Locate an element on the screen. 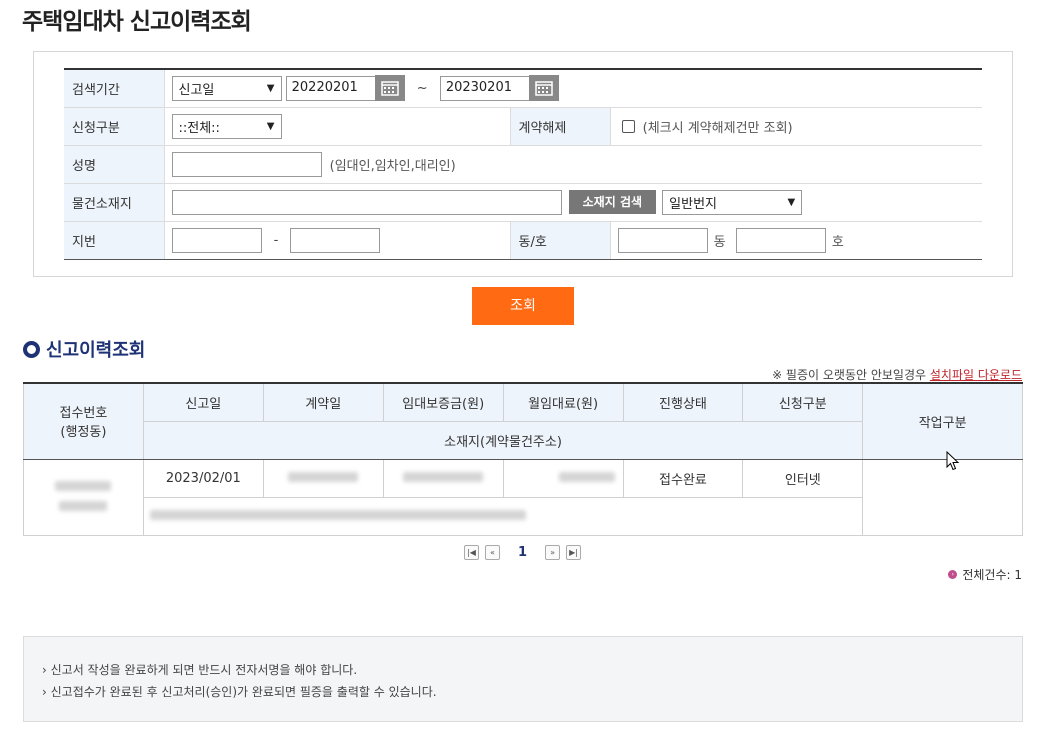 This screenshot has height=735, width=1037. install-download-link: 설치파일 다운로드 is located at coordinates (976, 375).